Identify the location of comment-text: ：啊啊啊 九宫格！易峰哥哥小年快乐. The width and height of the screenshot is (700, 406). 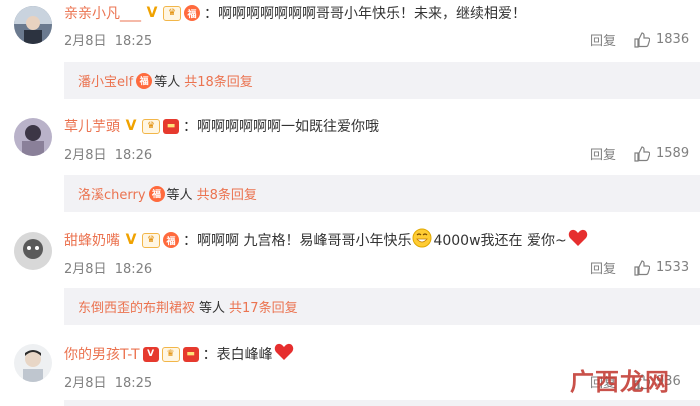
(297, 241).